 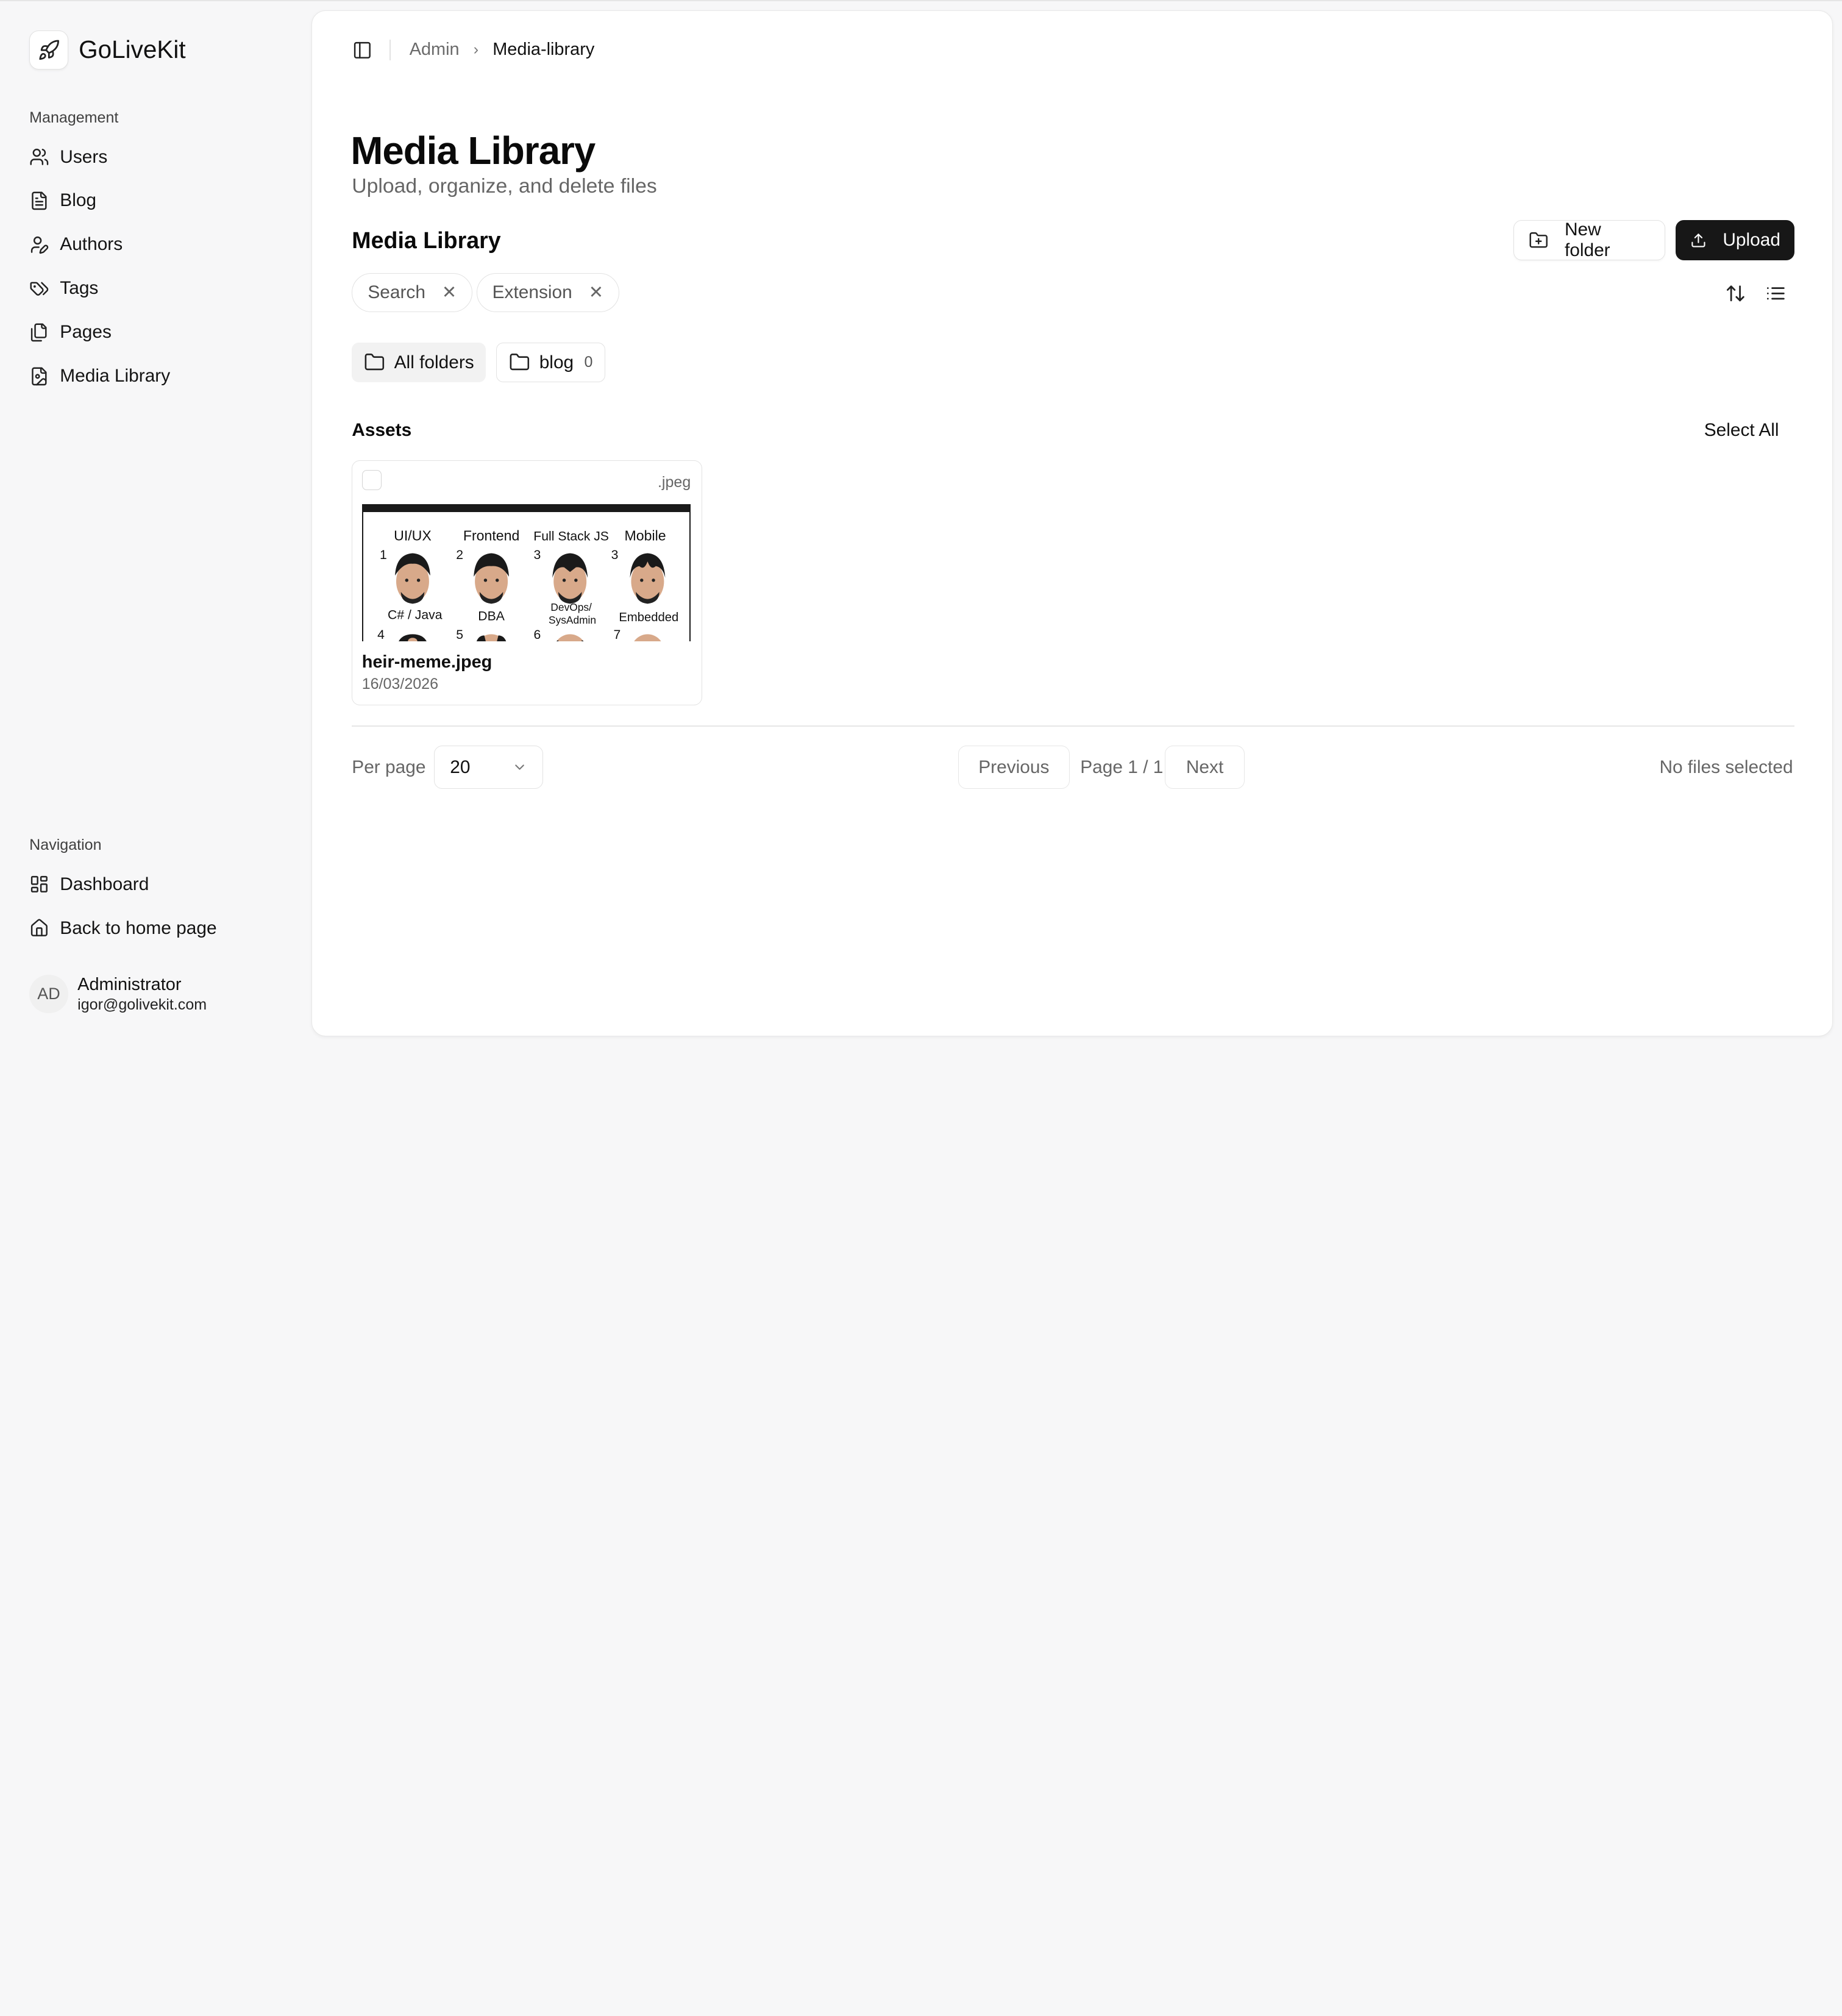 What do you see at coordinates (40, 289) in the screenshot?
I see `tags-icon` at bounding box center [40, 289].